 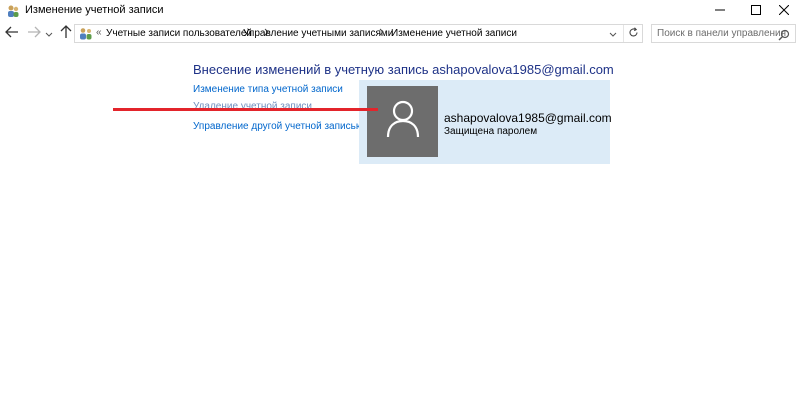 I want to click on account-email: ashapovalova1985@gmail.com, so click(x=528, y=118).